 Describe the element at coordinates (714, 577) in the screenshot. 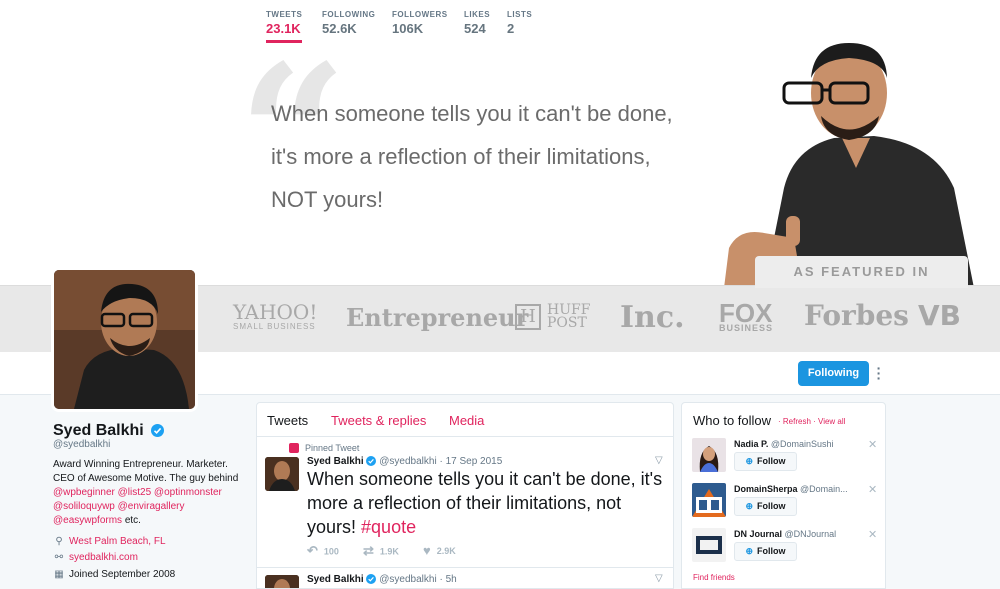

I see `find-friends-link: Find friends` at that location.